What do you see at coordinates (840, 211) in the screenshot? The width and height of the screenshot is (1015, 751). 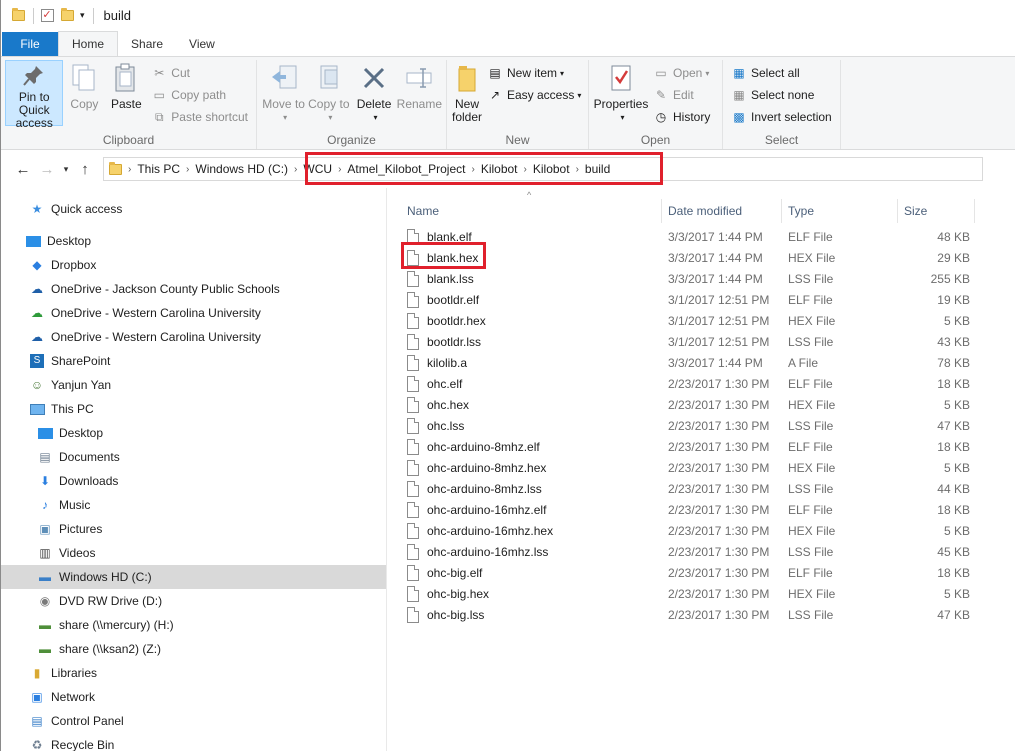 I see `column-header-type: Type` at bounding box center [840, 211].